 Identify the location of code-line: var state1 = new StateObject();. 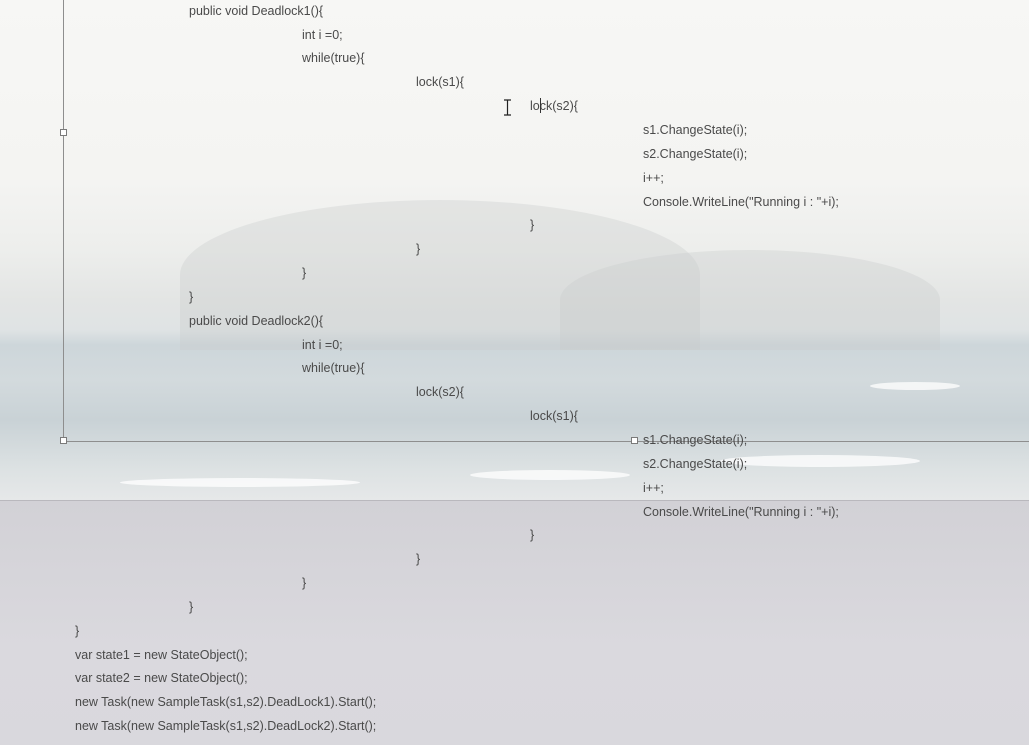
(161, 655).